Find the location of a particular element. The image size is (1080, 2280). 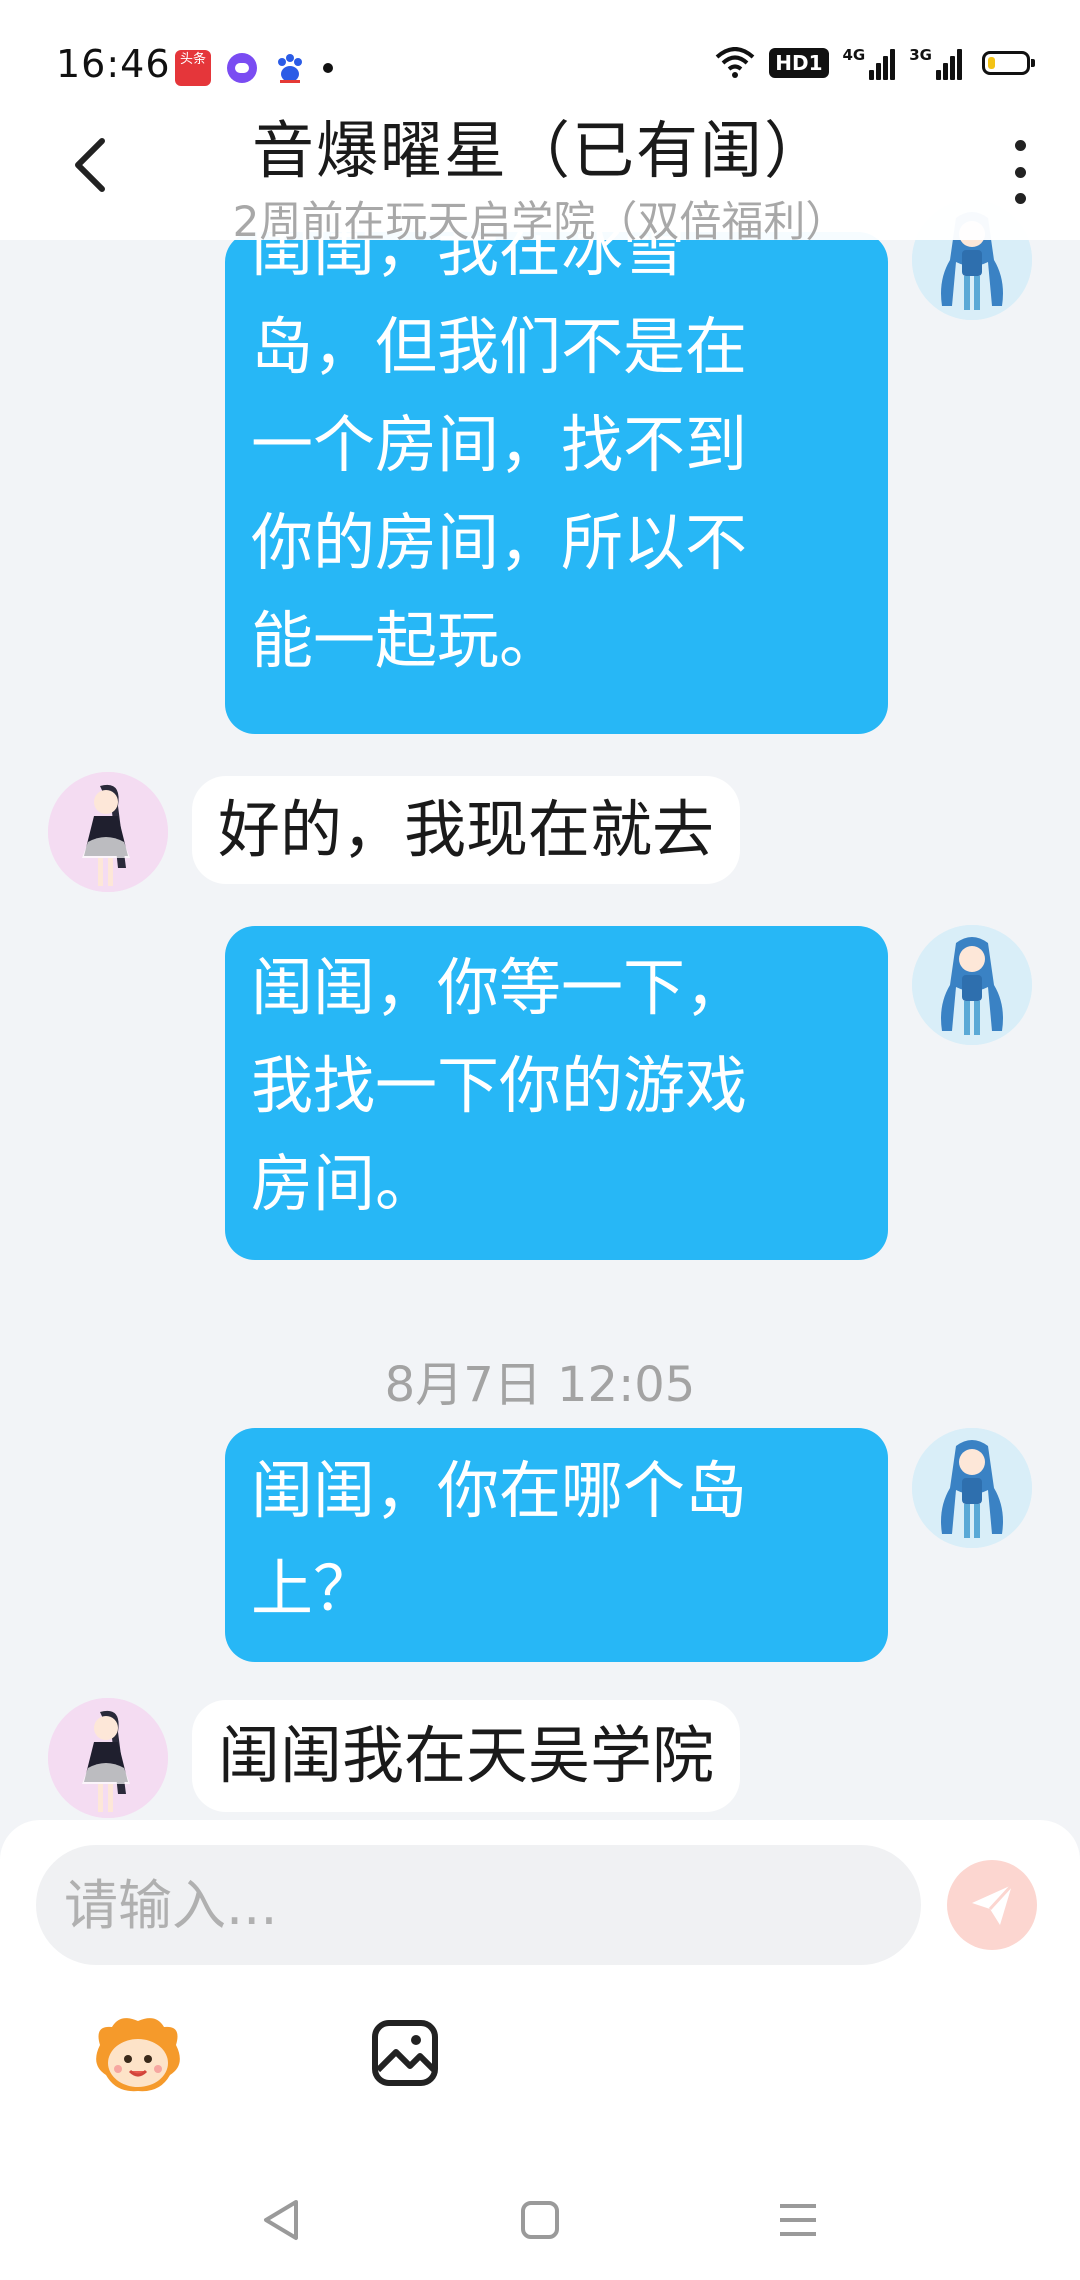

message-bubble-outgoing: 闺闺，你在哪个岛 上？ is located at coordinates (556, 1545).